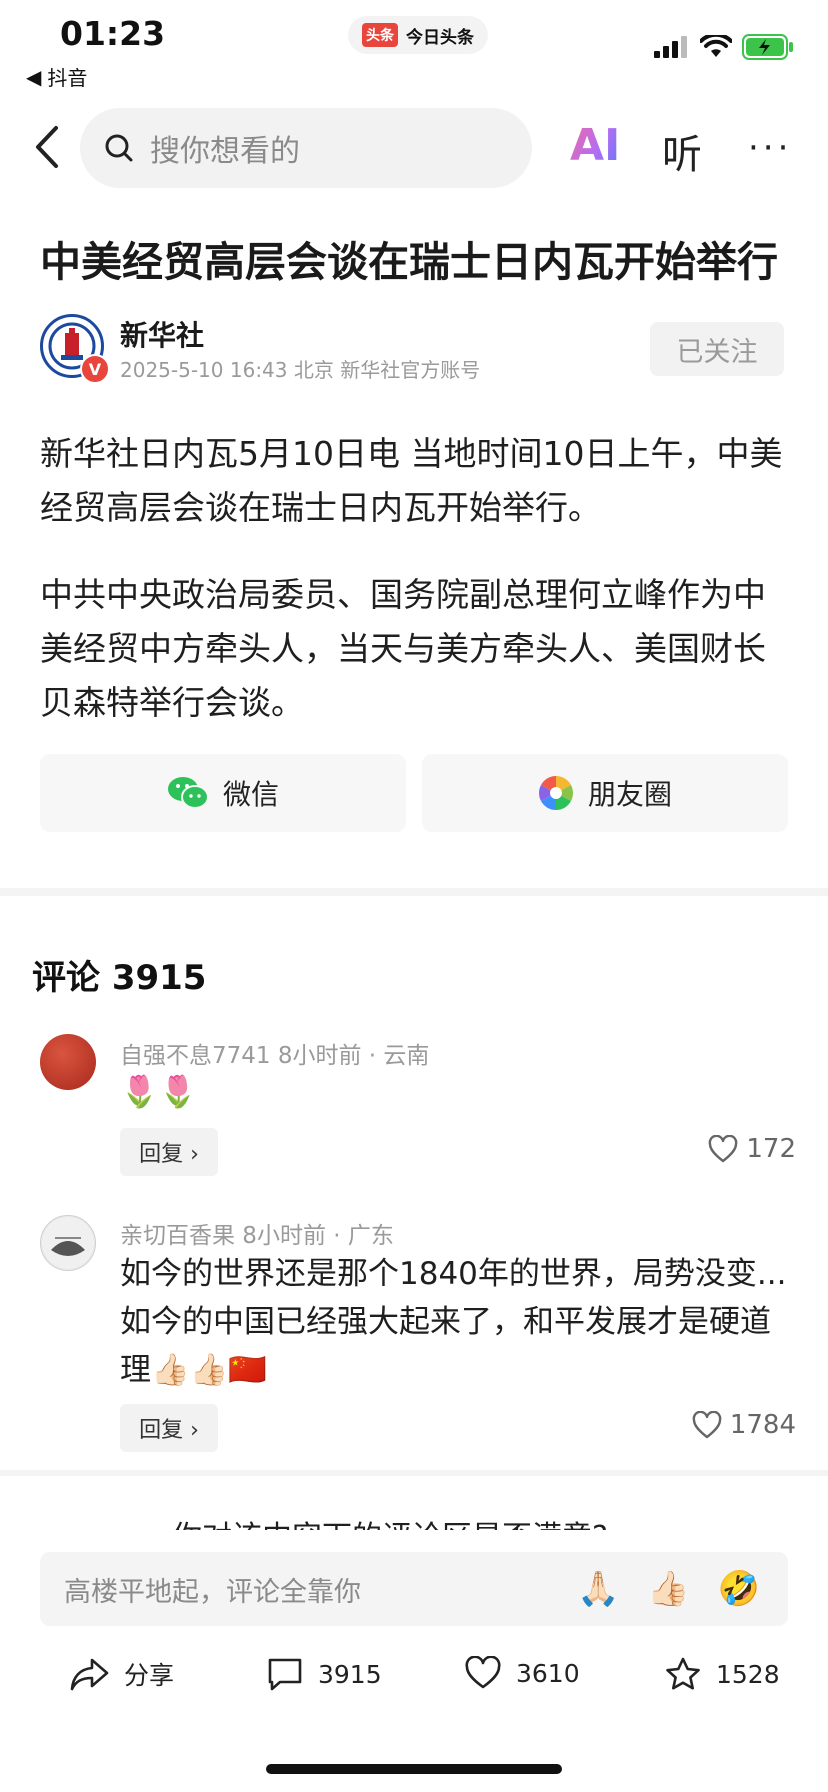 The width and height of the screenshot is (828, 1792). I want to click on back-triangle-icon: ◀, so click(34, 76).